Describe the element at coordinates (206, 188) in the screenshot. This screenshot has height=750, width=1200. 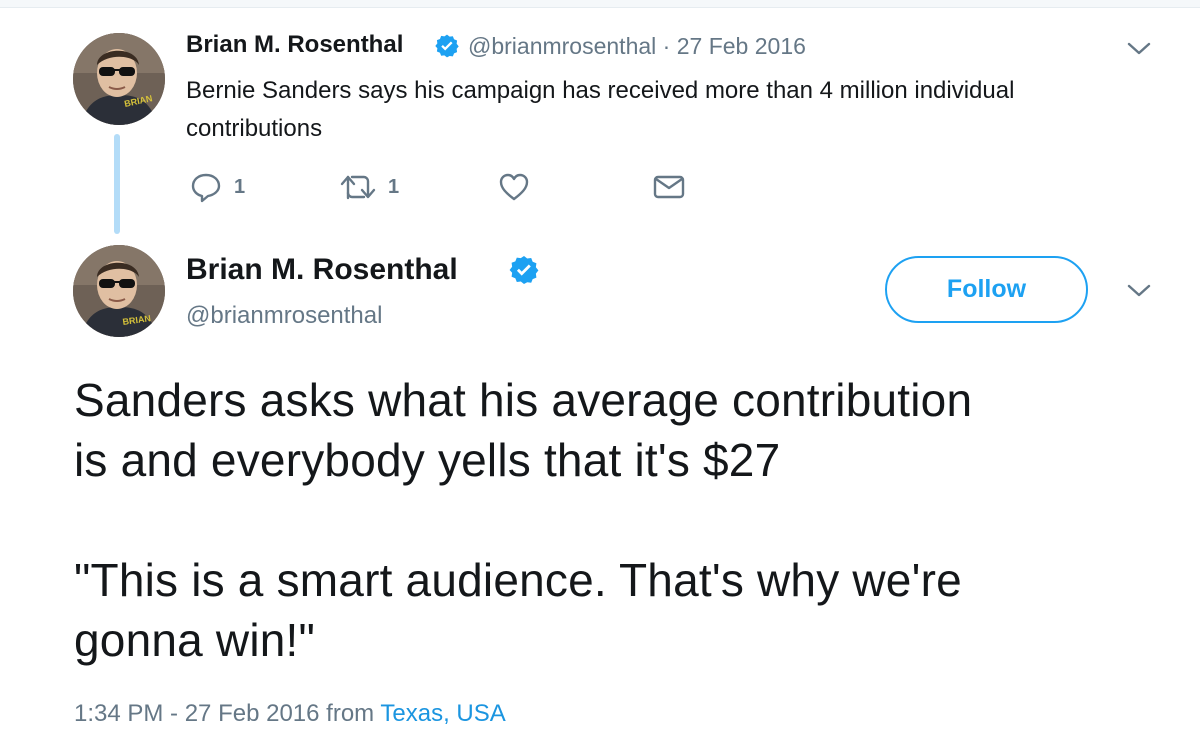
I see `reply-icon` at that location.